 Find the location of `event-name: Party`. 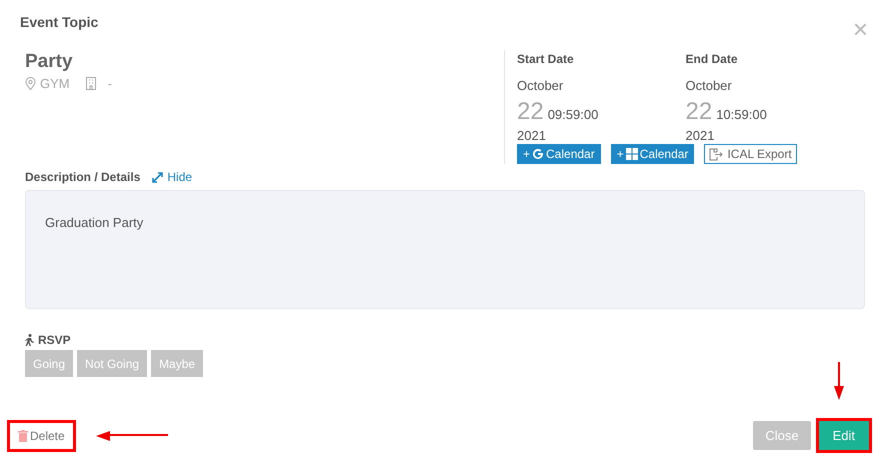

event-name: Party is located at coordinates (49, 62).